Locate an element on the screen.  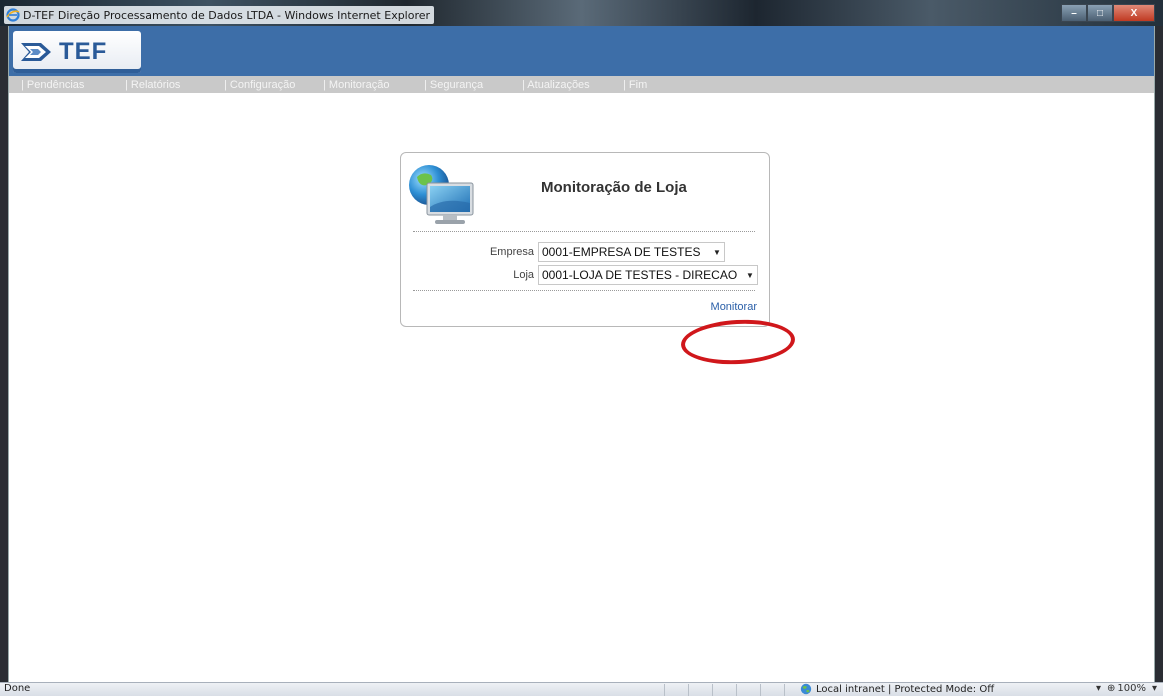
window-controls: – □ X is located at coordinates (1108, 13).